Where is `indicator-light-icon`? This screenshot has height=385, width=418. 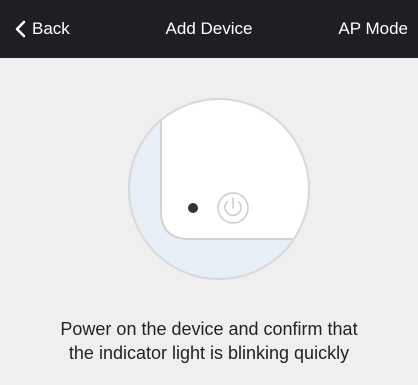 indicator-light-icon is located at coordinates (193, 208).